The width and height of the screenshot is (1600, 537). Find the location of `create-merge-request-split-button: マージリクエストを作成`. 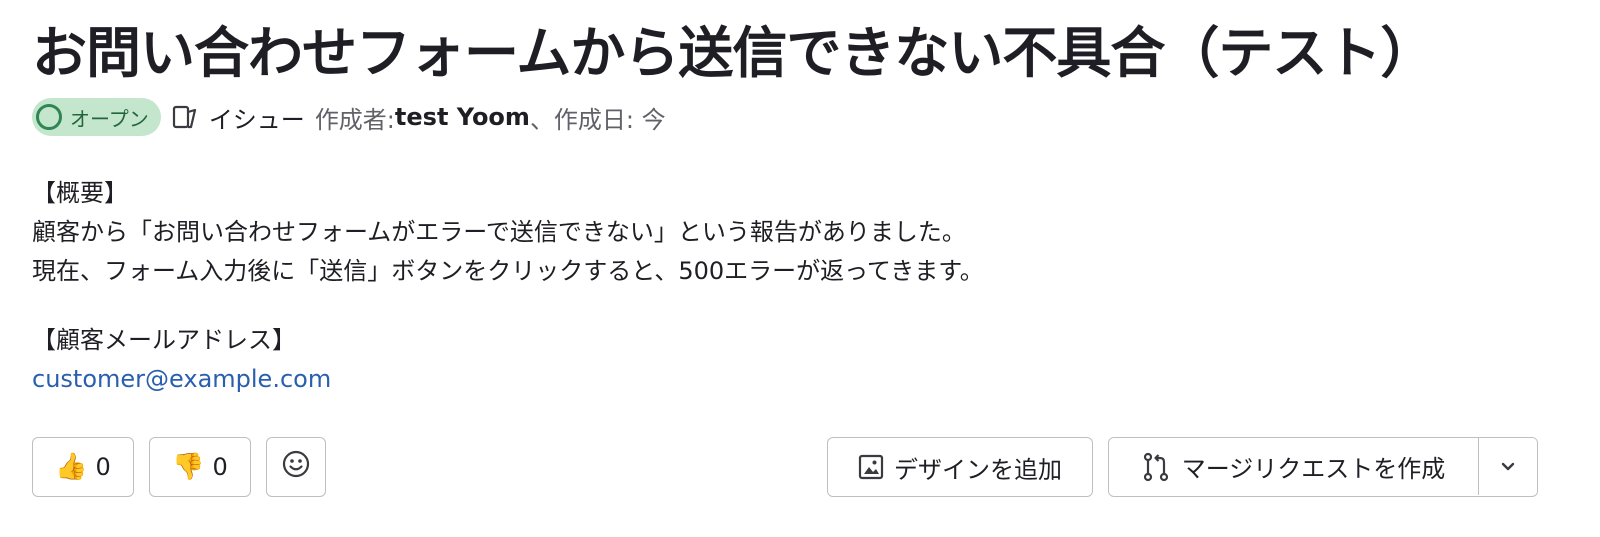

create-merge-request-split-button: マージリクエストを作成 is located at coordinates (1323, 467).